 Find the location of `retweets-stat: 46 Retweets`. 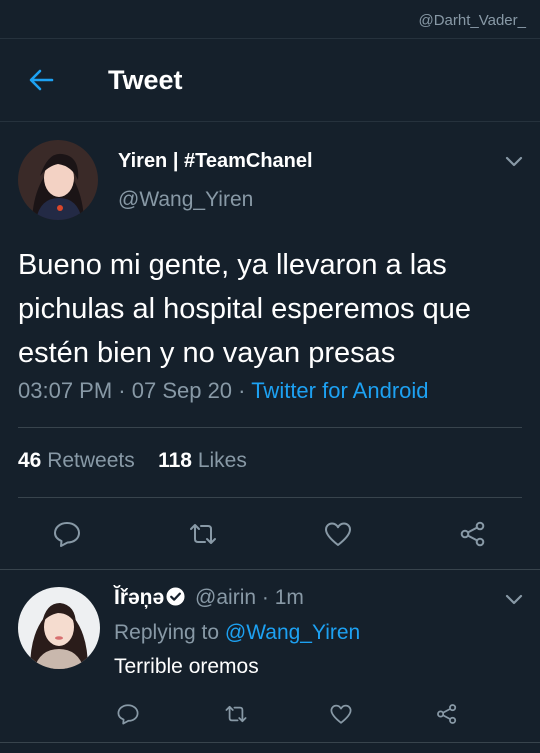

retweets-stat: 46 Retweets is located at coordinates (76, 460).